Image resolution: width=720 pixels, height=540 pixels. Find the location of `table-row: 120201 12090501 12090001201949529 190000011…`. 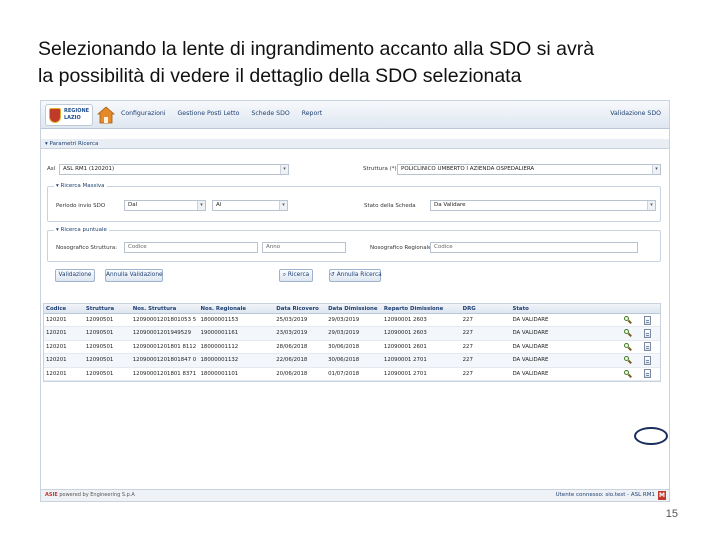

table-row: 120201 12090501 12090001201949529 190000011… is located at coordinates (352, 334).